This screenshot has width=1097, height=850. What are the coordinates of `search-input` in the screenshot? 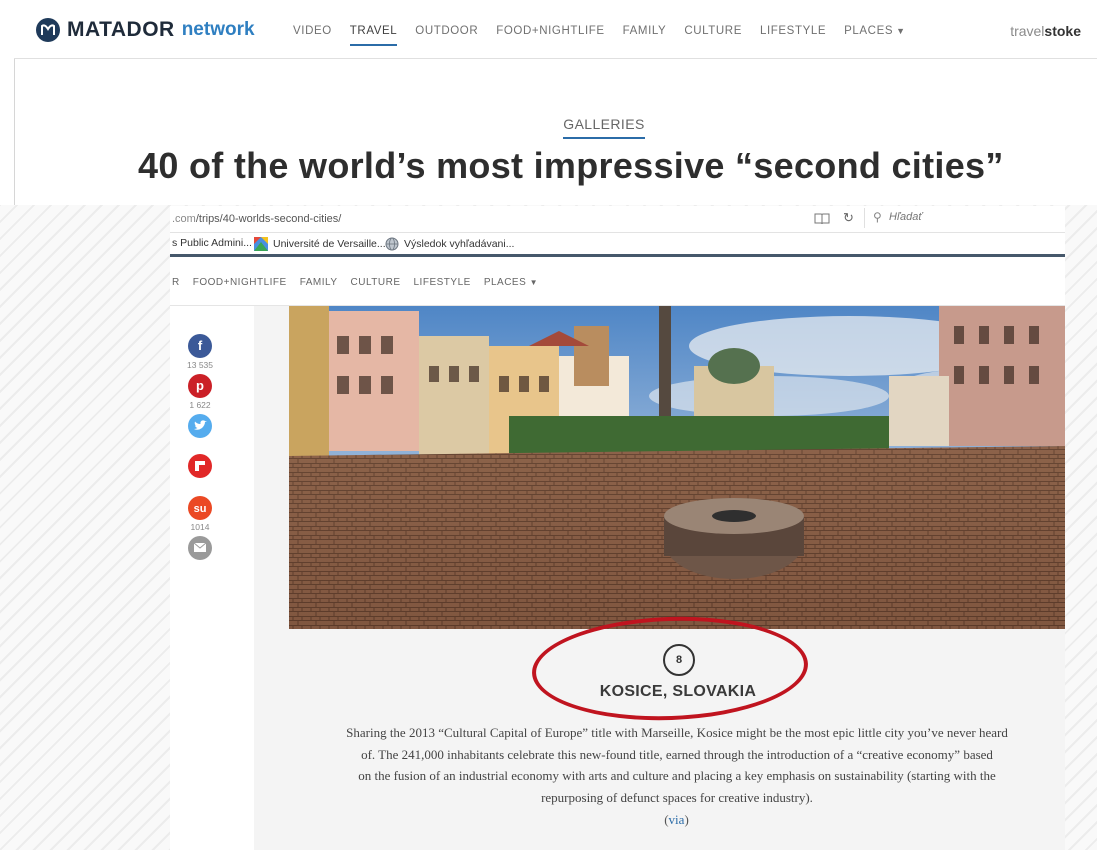 It's located at (974, 217).